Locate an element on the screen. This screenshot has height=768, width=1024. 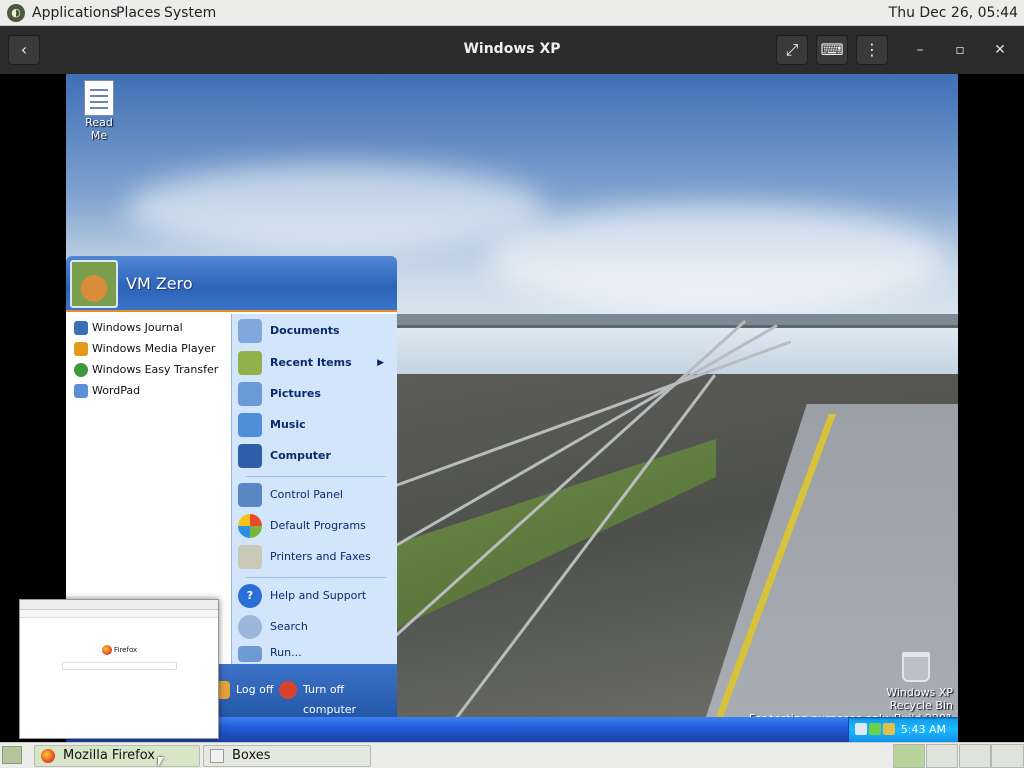
power-icon is located at coordinates (288, 690).